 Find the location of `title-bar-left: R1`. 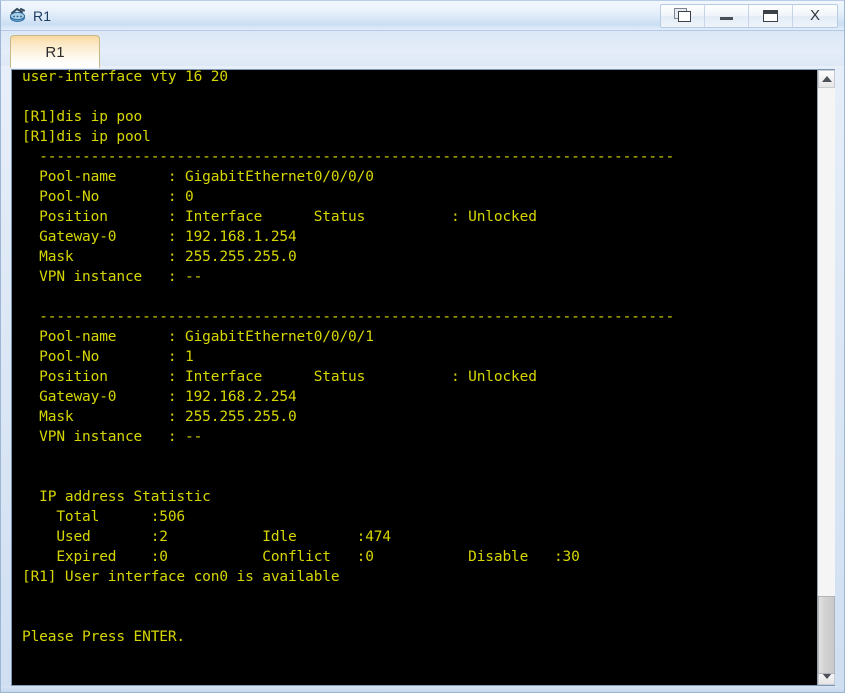

title-bar-left: R1 is located at coordinates (330, 15).